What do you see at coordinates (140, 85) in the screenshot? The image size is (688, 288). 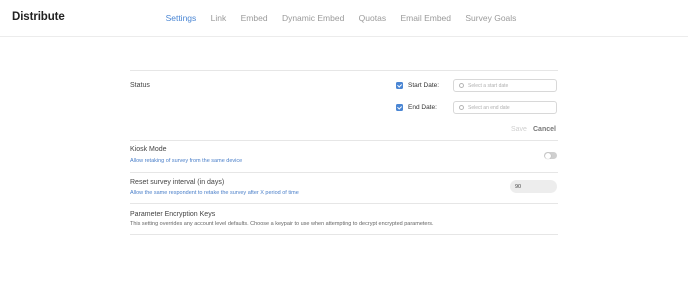 I see `status-label: Status` at bounding box center [140, 85].